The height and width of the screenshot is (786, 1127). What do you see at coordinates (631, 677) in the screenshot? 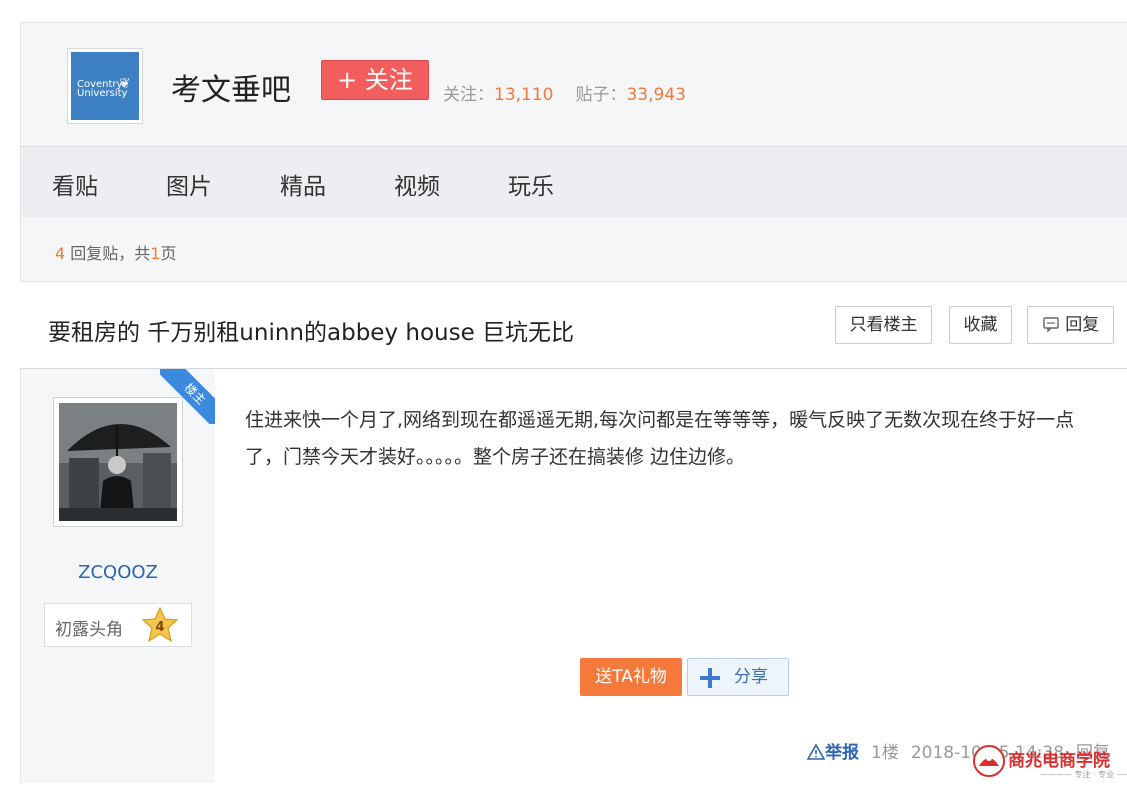
I see `send-gift-button: 送TA礼物` at bounding box center [631, 677].